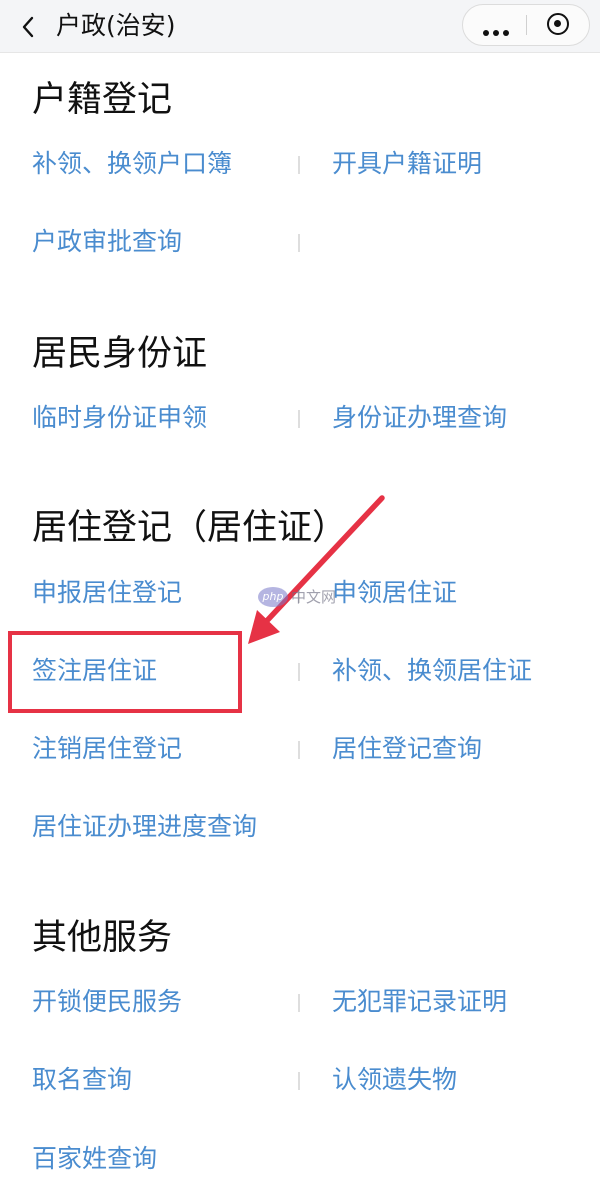  I want to click on close-button, so click(558, 25).